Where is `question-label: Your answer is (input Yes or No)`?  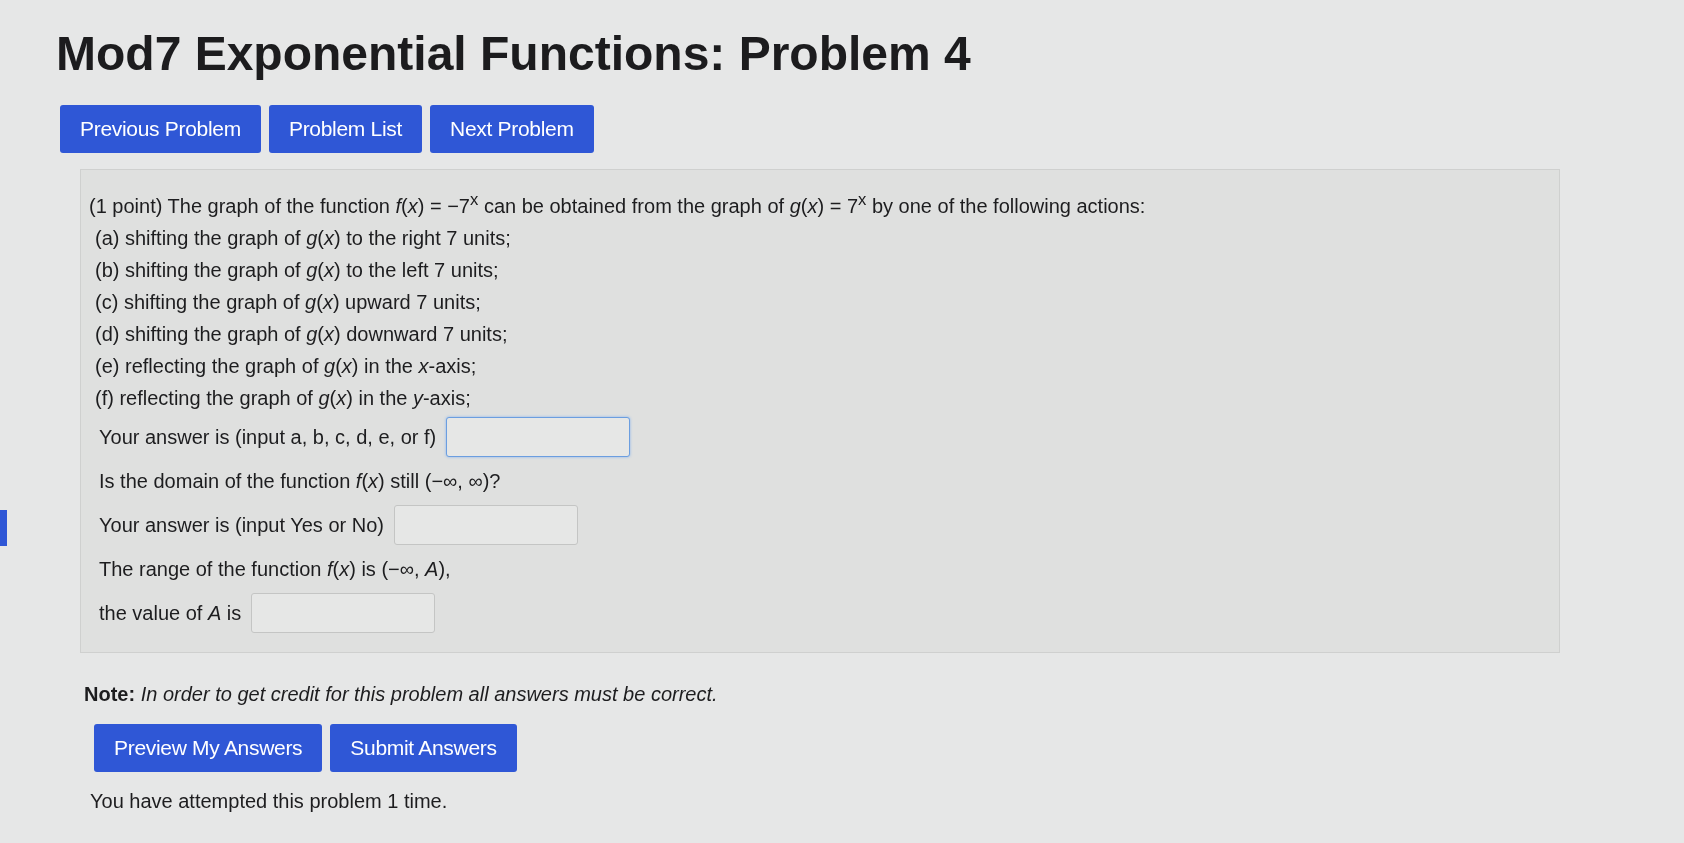 question-label: Your answer is (input Yes or No) is located at coordinates (241, 525).